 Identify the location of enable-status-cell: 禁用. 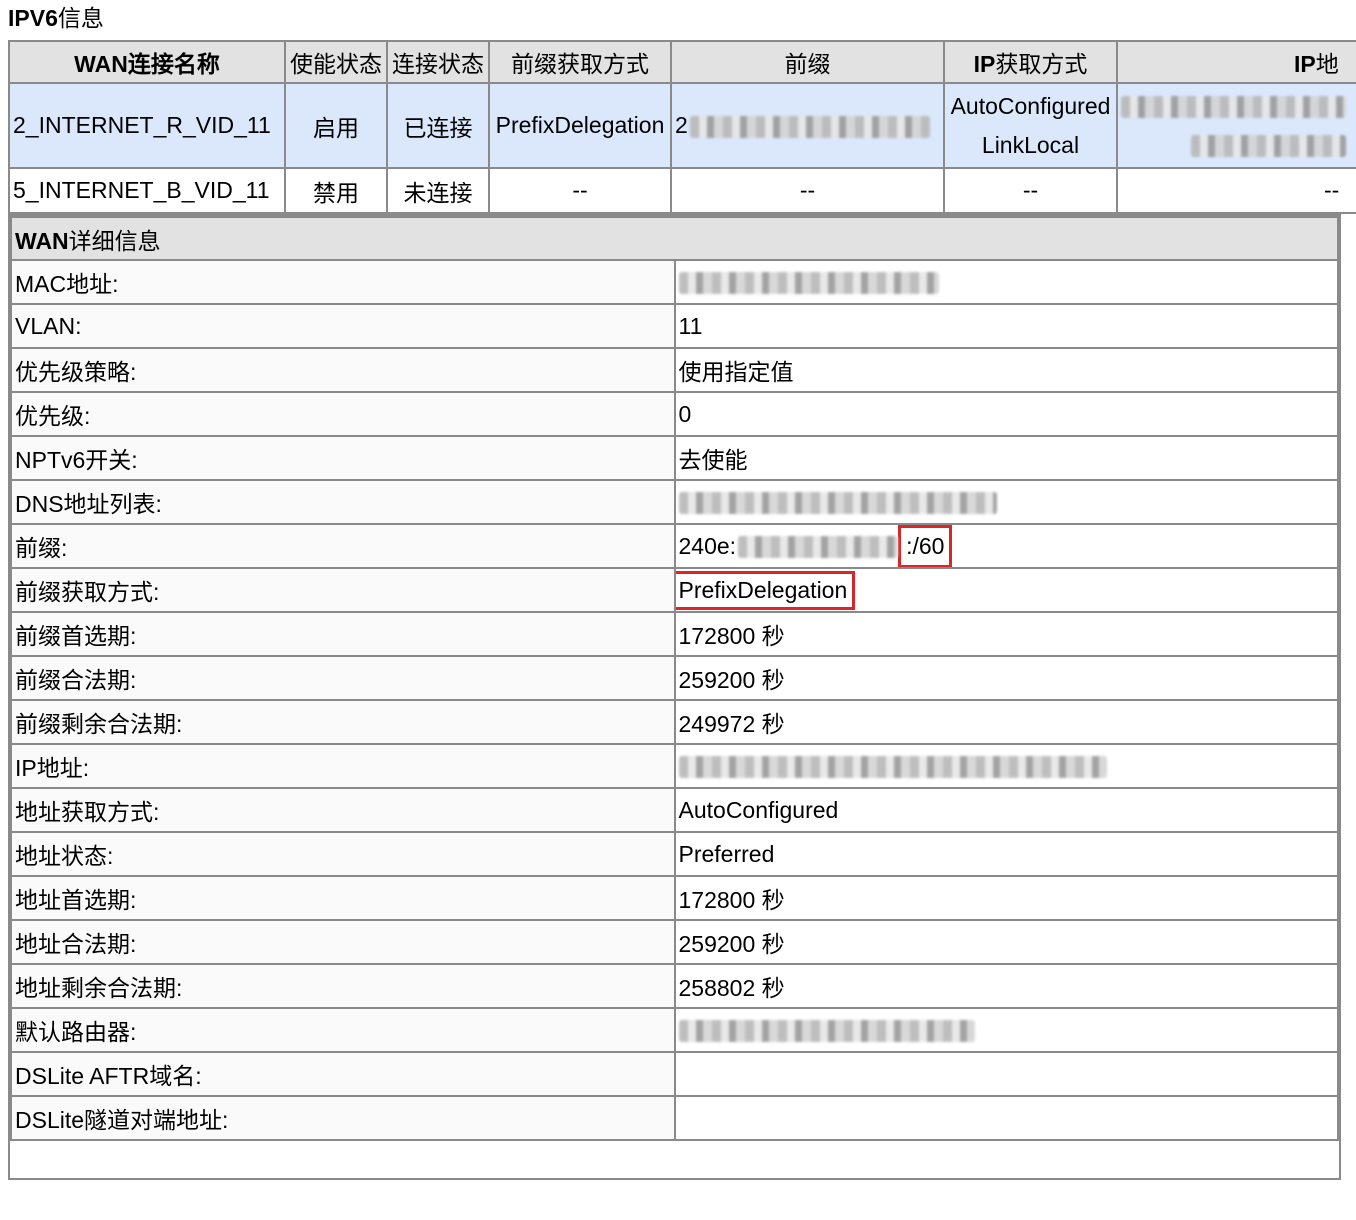
(336, 190).